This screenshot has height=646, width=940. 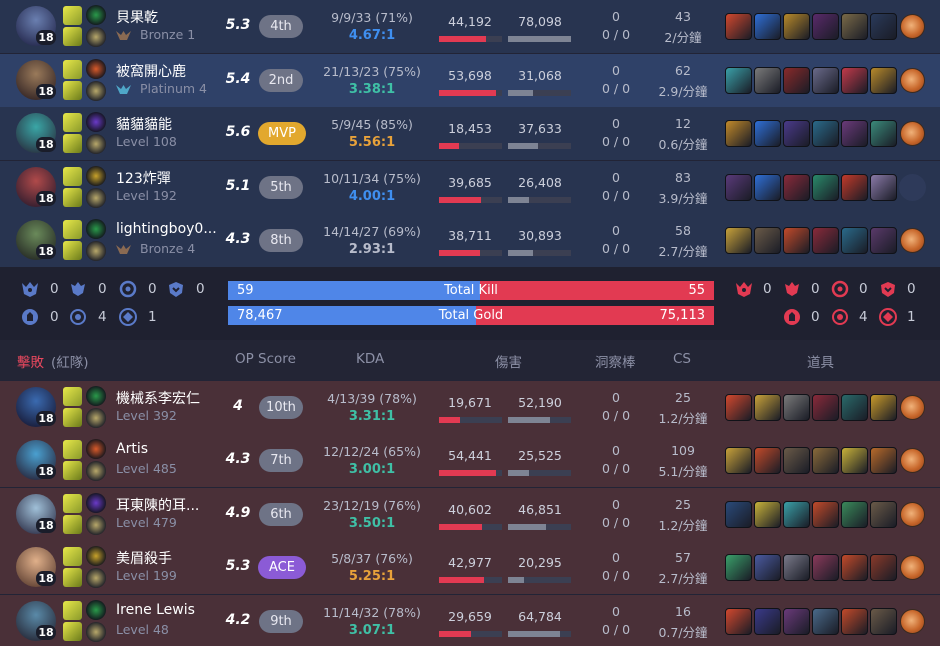 I want to click on summoner-name: 美眉殺手, so click(x=144, y=558).